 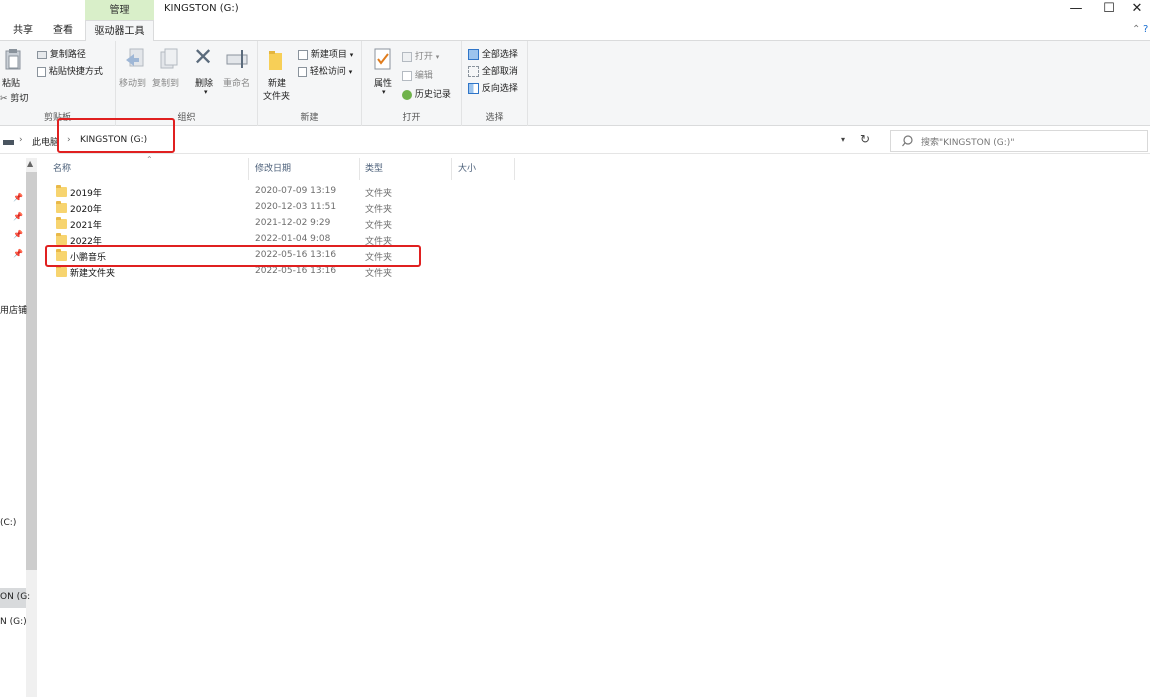 What do you see at coordinates (493, 87) in the screenshot?
I see `invert-selection-button: 反向选择` at bounding box center [493, 87].